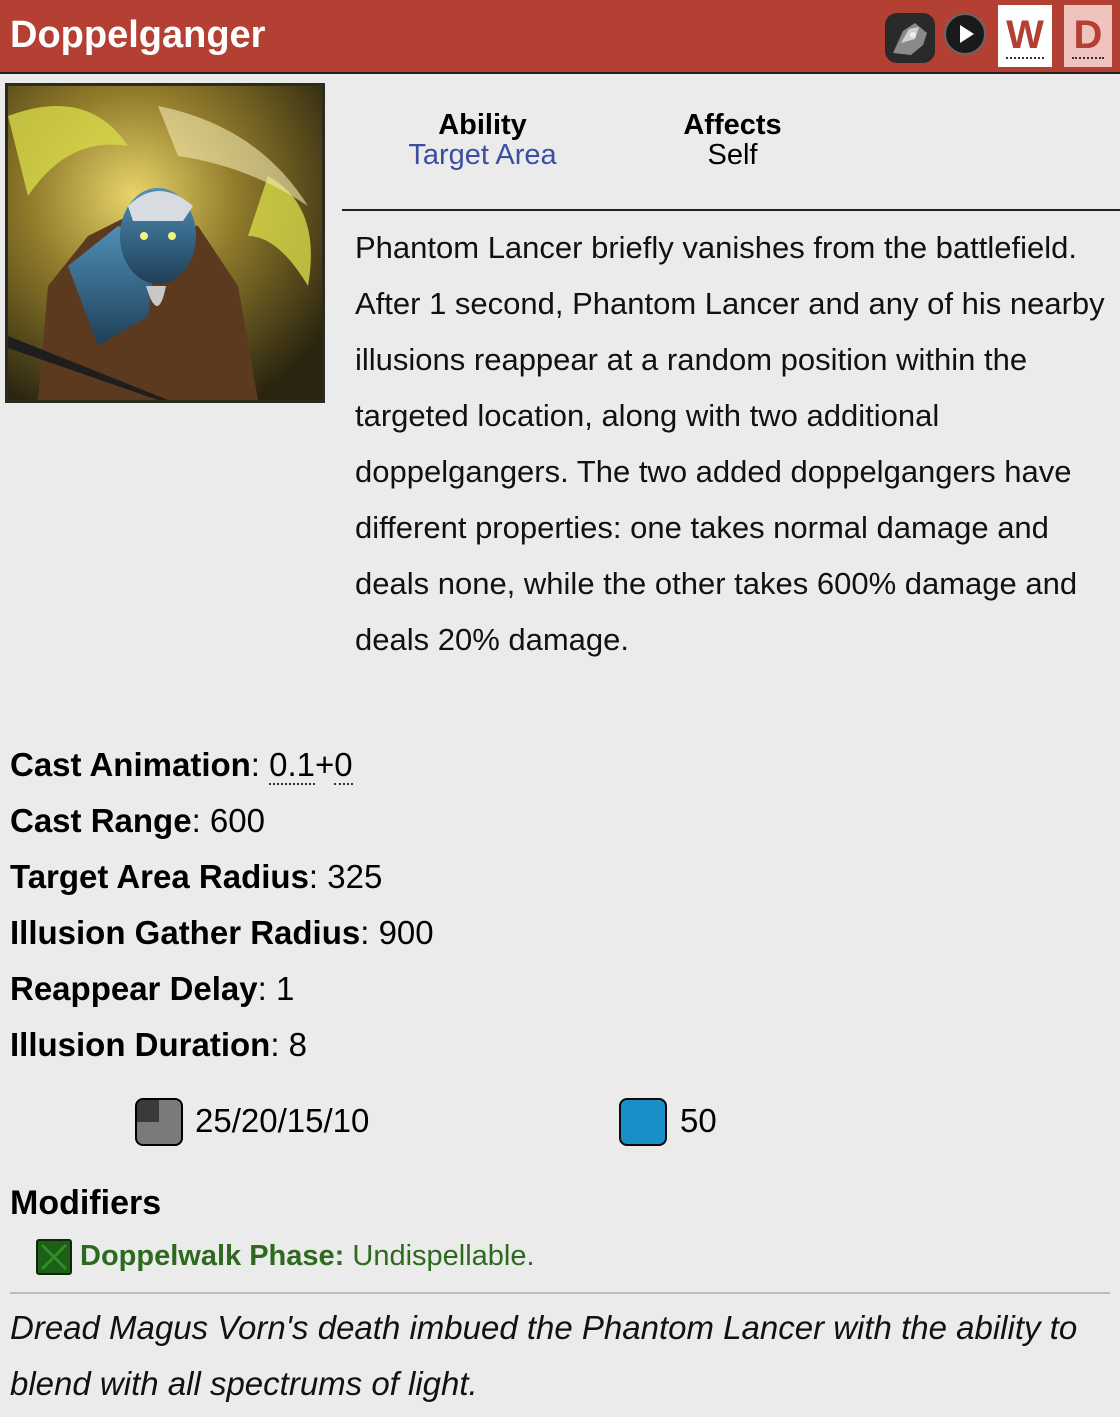 The width and height of the screenshot is (1120, 1417). Describe the element at coordinates (140, 1044) in the screenshot. I see `stat-label: Illusion Duration` at that location.